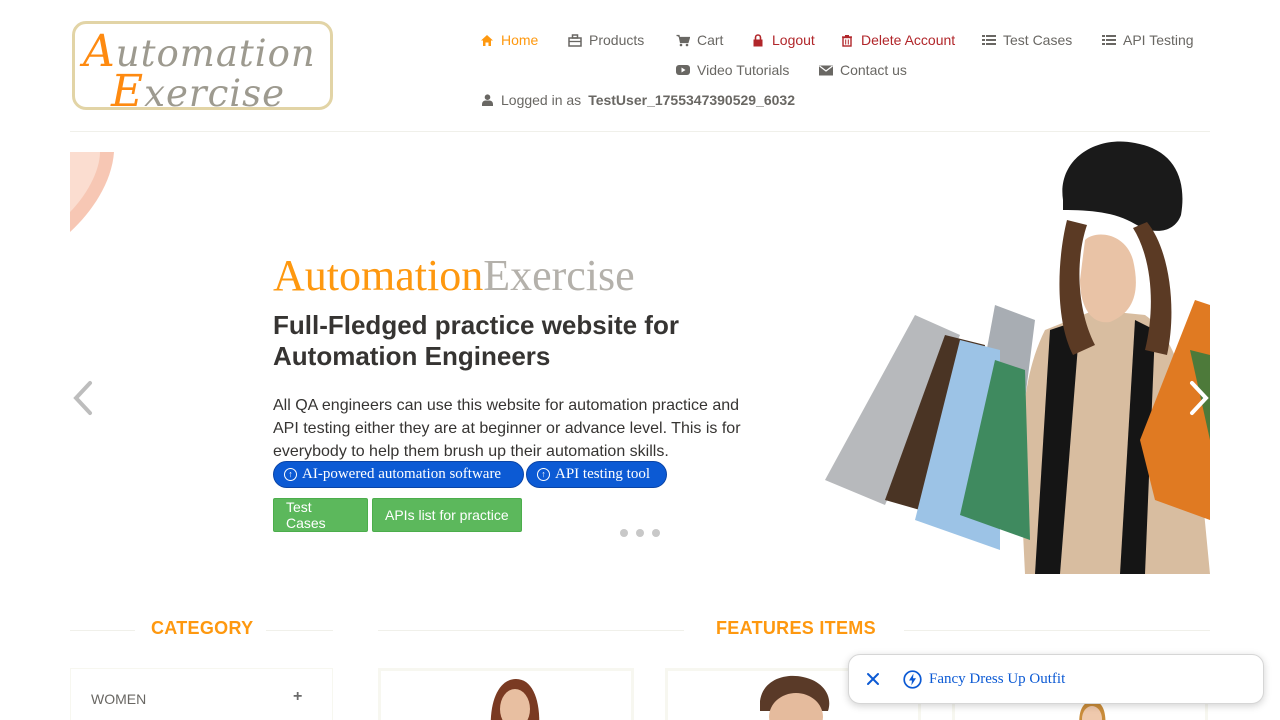 Image resolution: width=1280 pixels, height=720 pixels. I want to click on username: TestUser_1755347390529_6032, so click(692, 100).